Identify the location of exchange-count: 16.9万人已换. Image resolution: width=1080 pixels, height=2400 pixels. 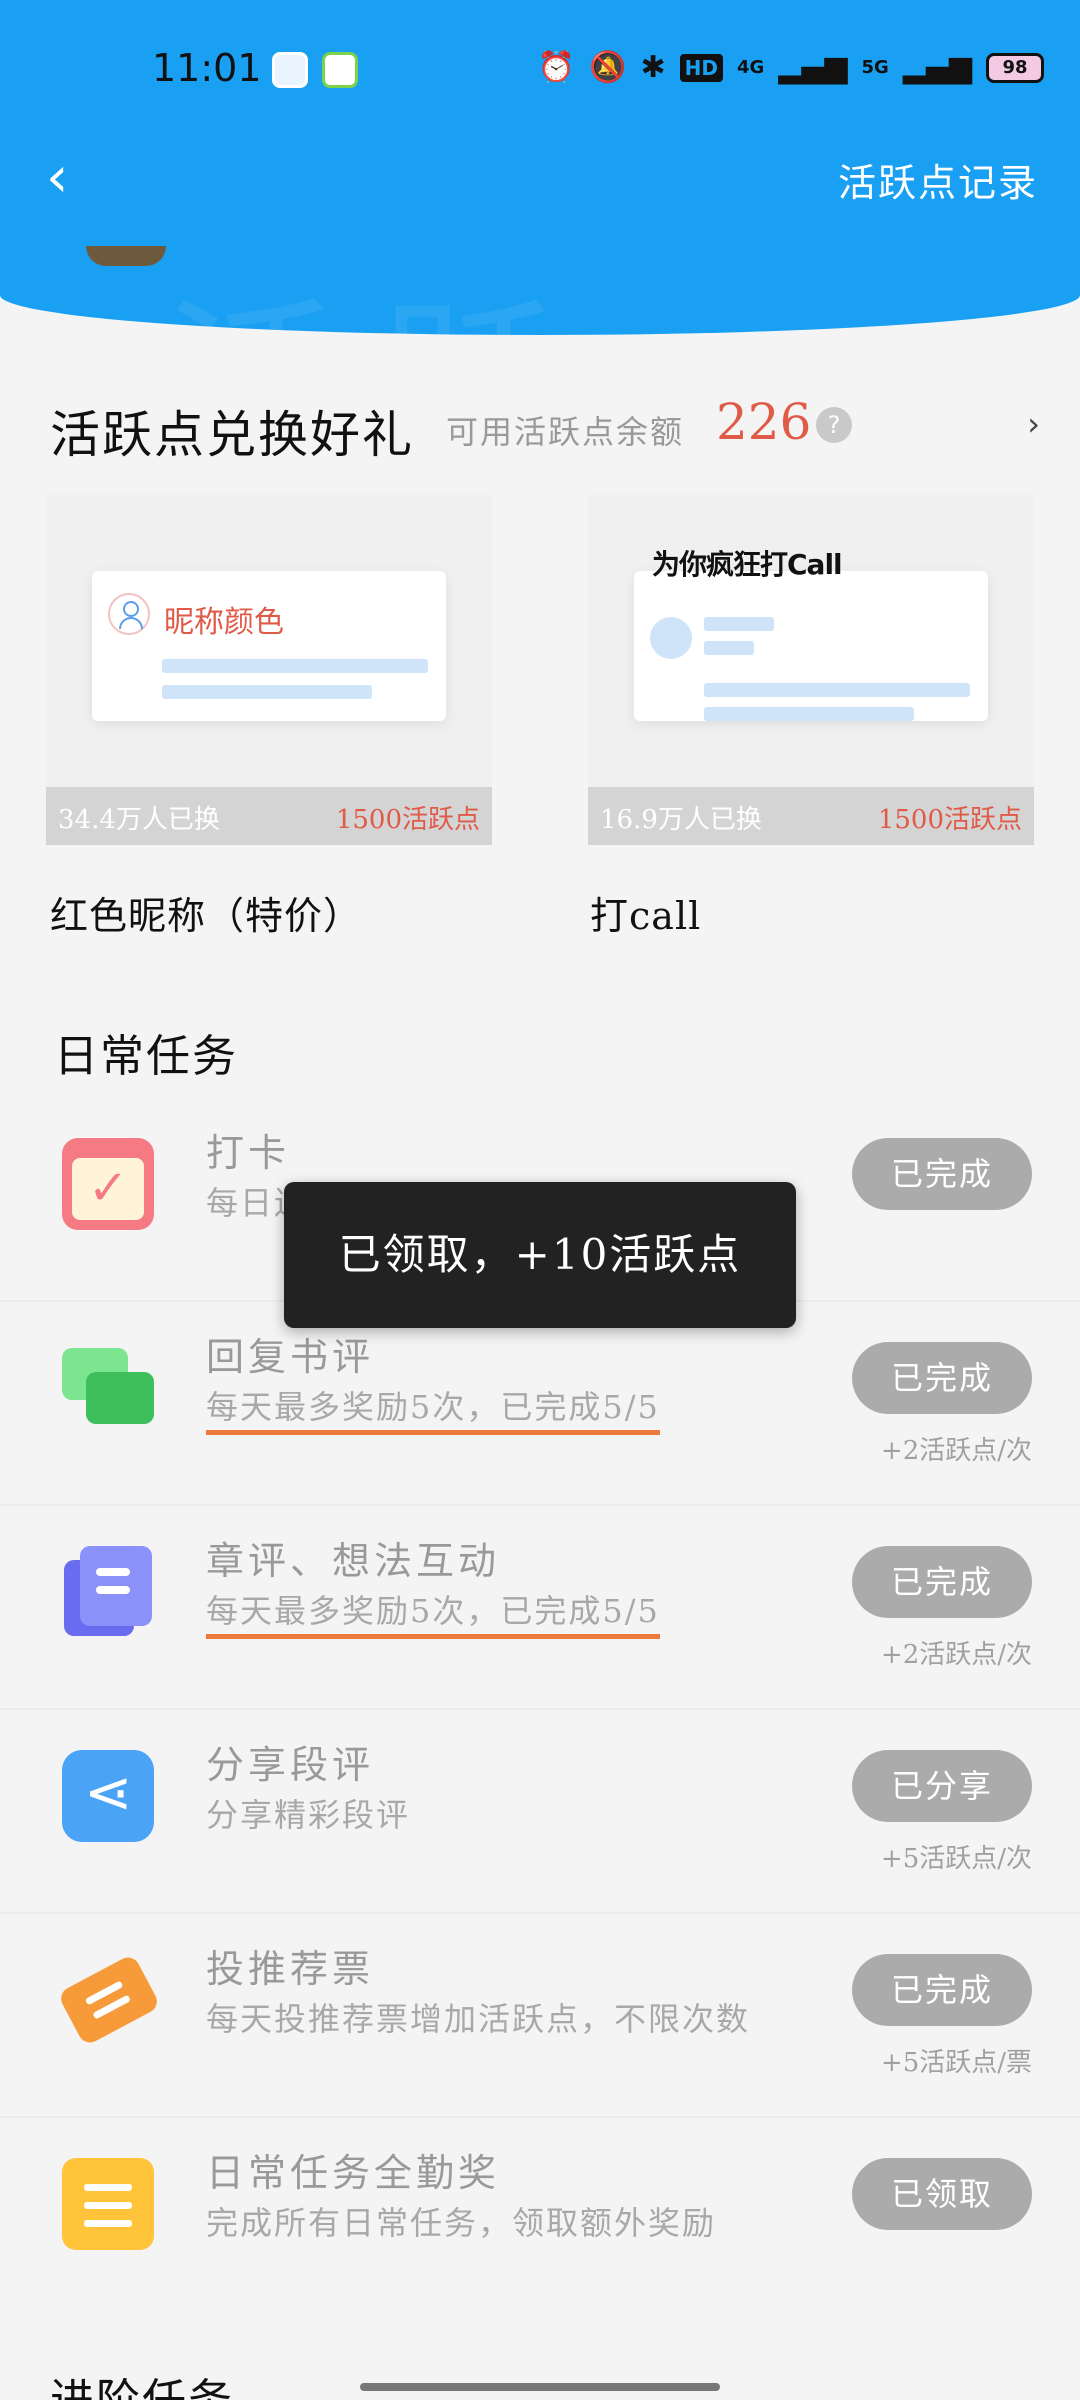
(681, 820).